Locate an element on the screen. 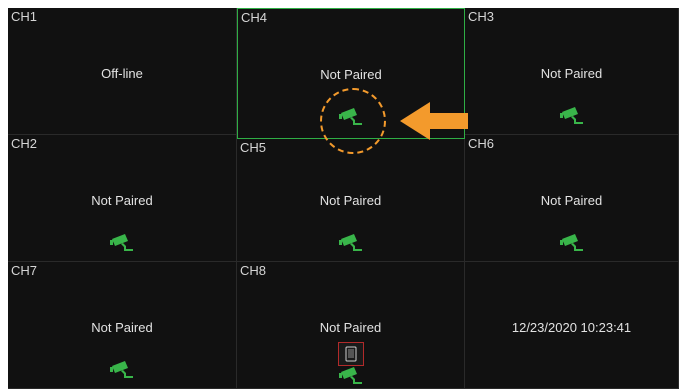  channel-tile-ch6: CH6 Not Paired is located at coordinates (572, 198).